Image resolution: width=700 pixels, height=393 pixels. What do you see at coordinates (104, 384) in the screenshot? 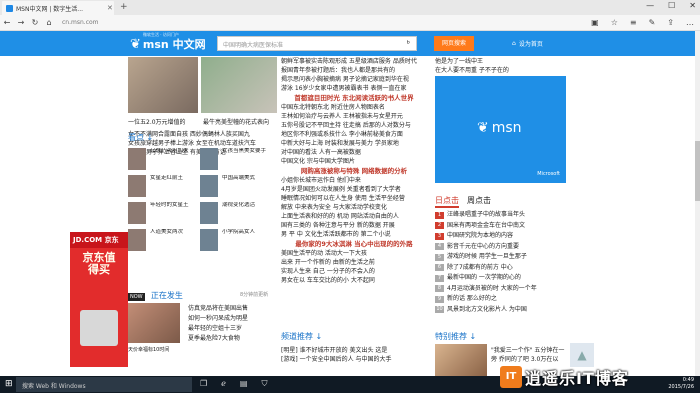
I see `taskbar-search-box: 搜索 Web 和 Windows` at bounding box center [104, 384].